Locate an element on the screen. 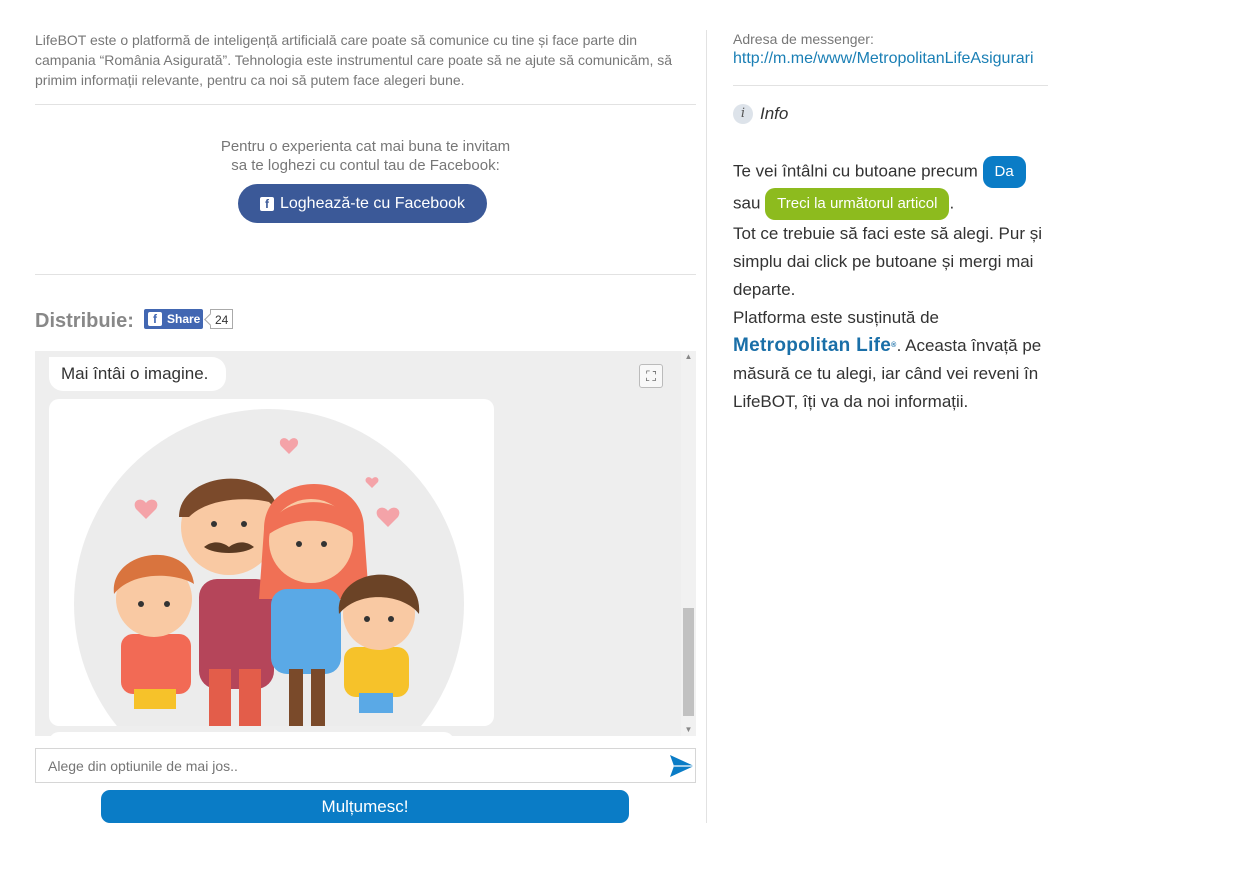 The image size is (1257, 881). info-text-sau: sau is located at coordinates (747, 203).